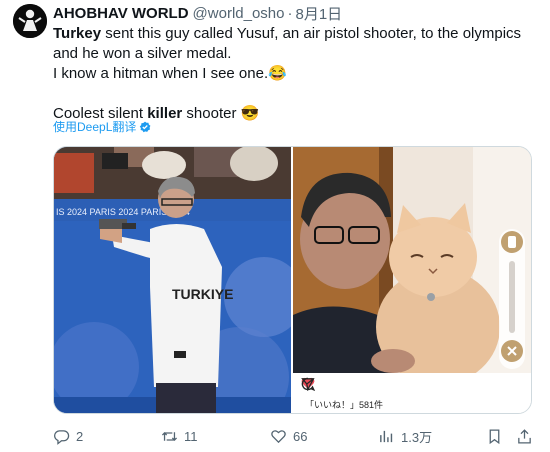 The width and height of the screenshot is (550, 452). I want to click on translate-link: 使用DeepL翻译, so click(102, 126).